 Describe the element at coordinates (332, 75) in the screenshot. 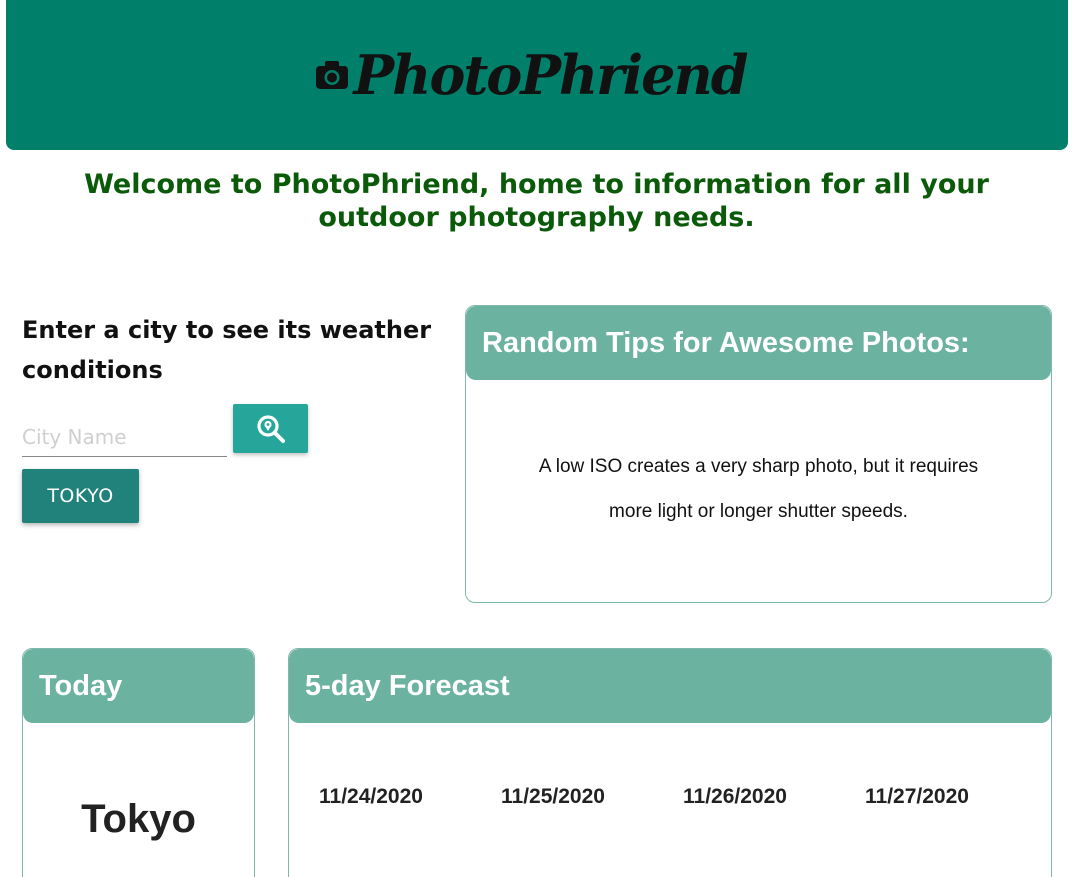

I see `camera-icon` at that location.